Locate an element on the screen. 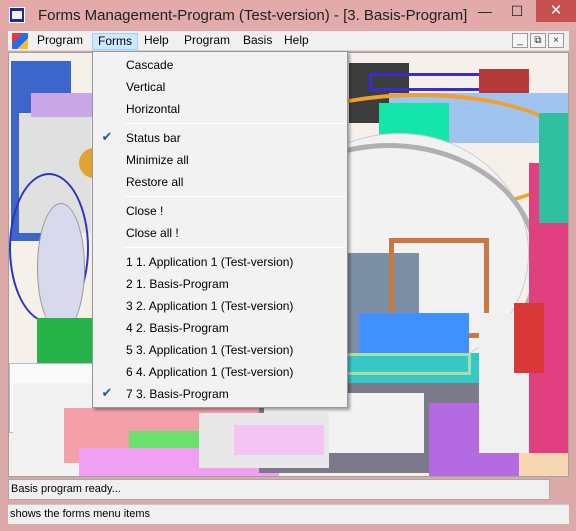 This screenshot has width=576, height=531. menu-item-label: Horizontal is located at coordinates (153, 109).